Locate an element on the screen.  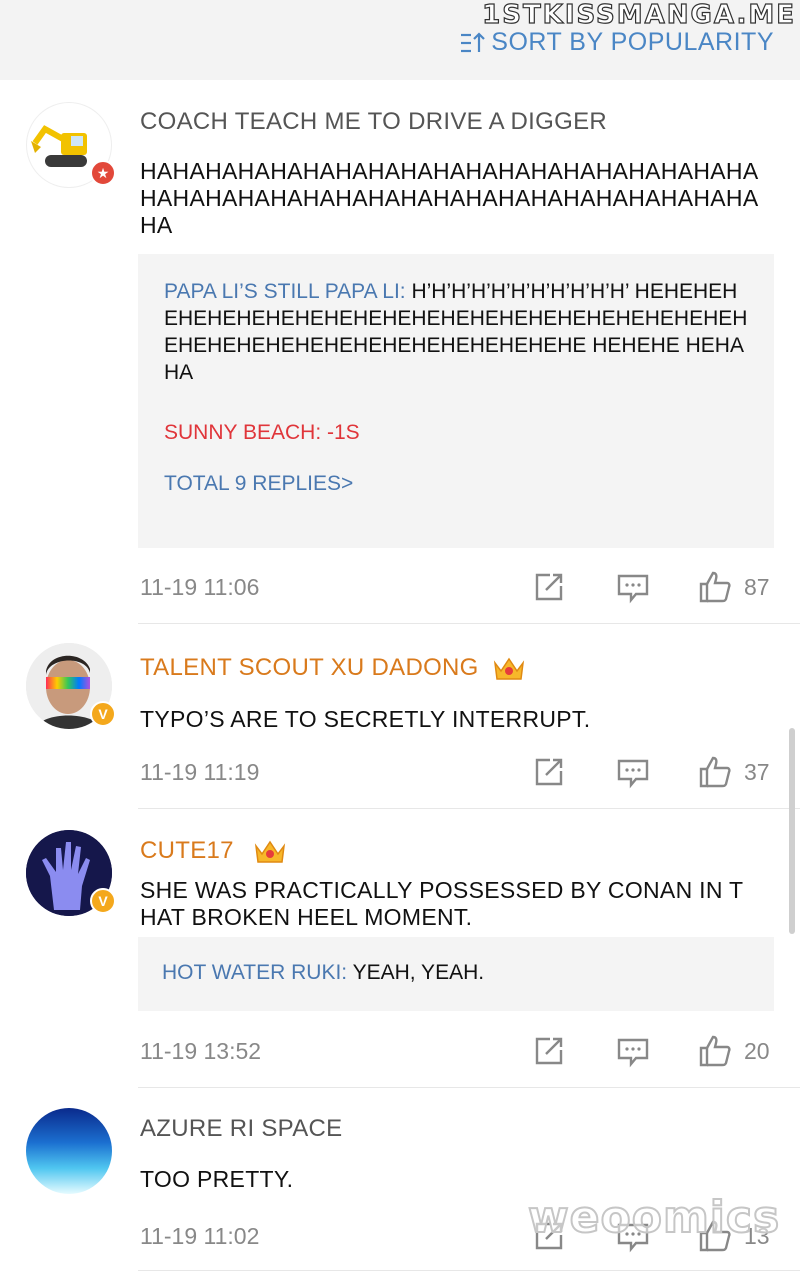
site-watermark: 1STKISSMANGA.ME is located at coordinates (639, 15).